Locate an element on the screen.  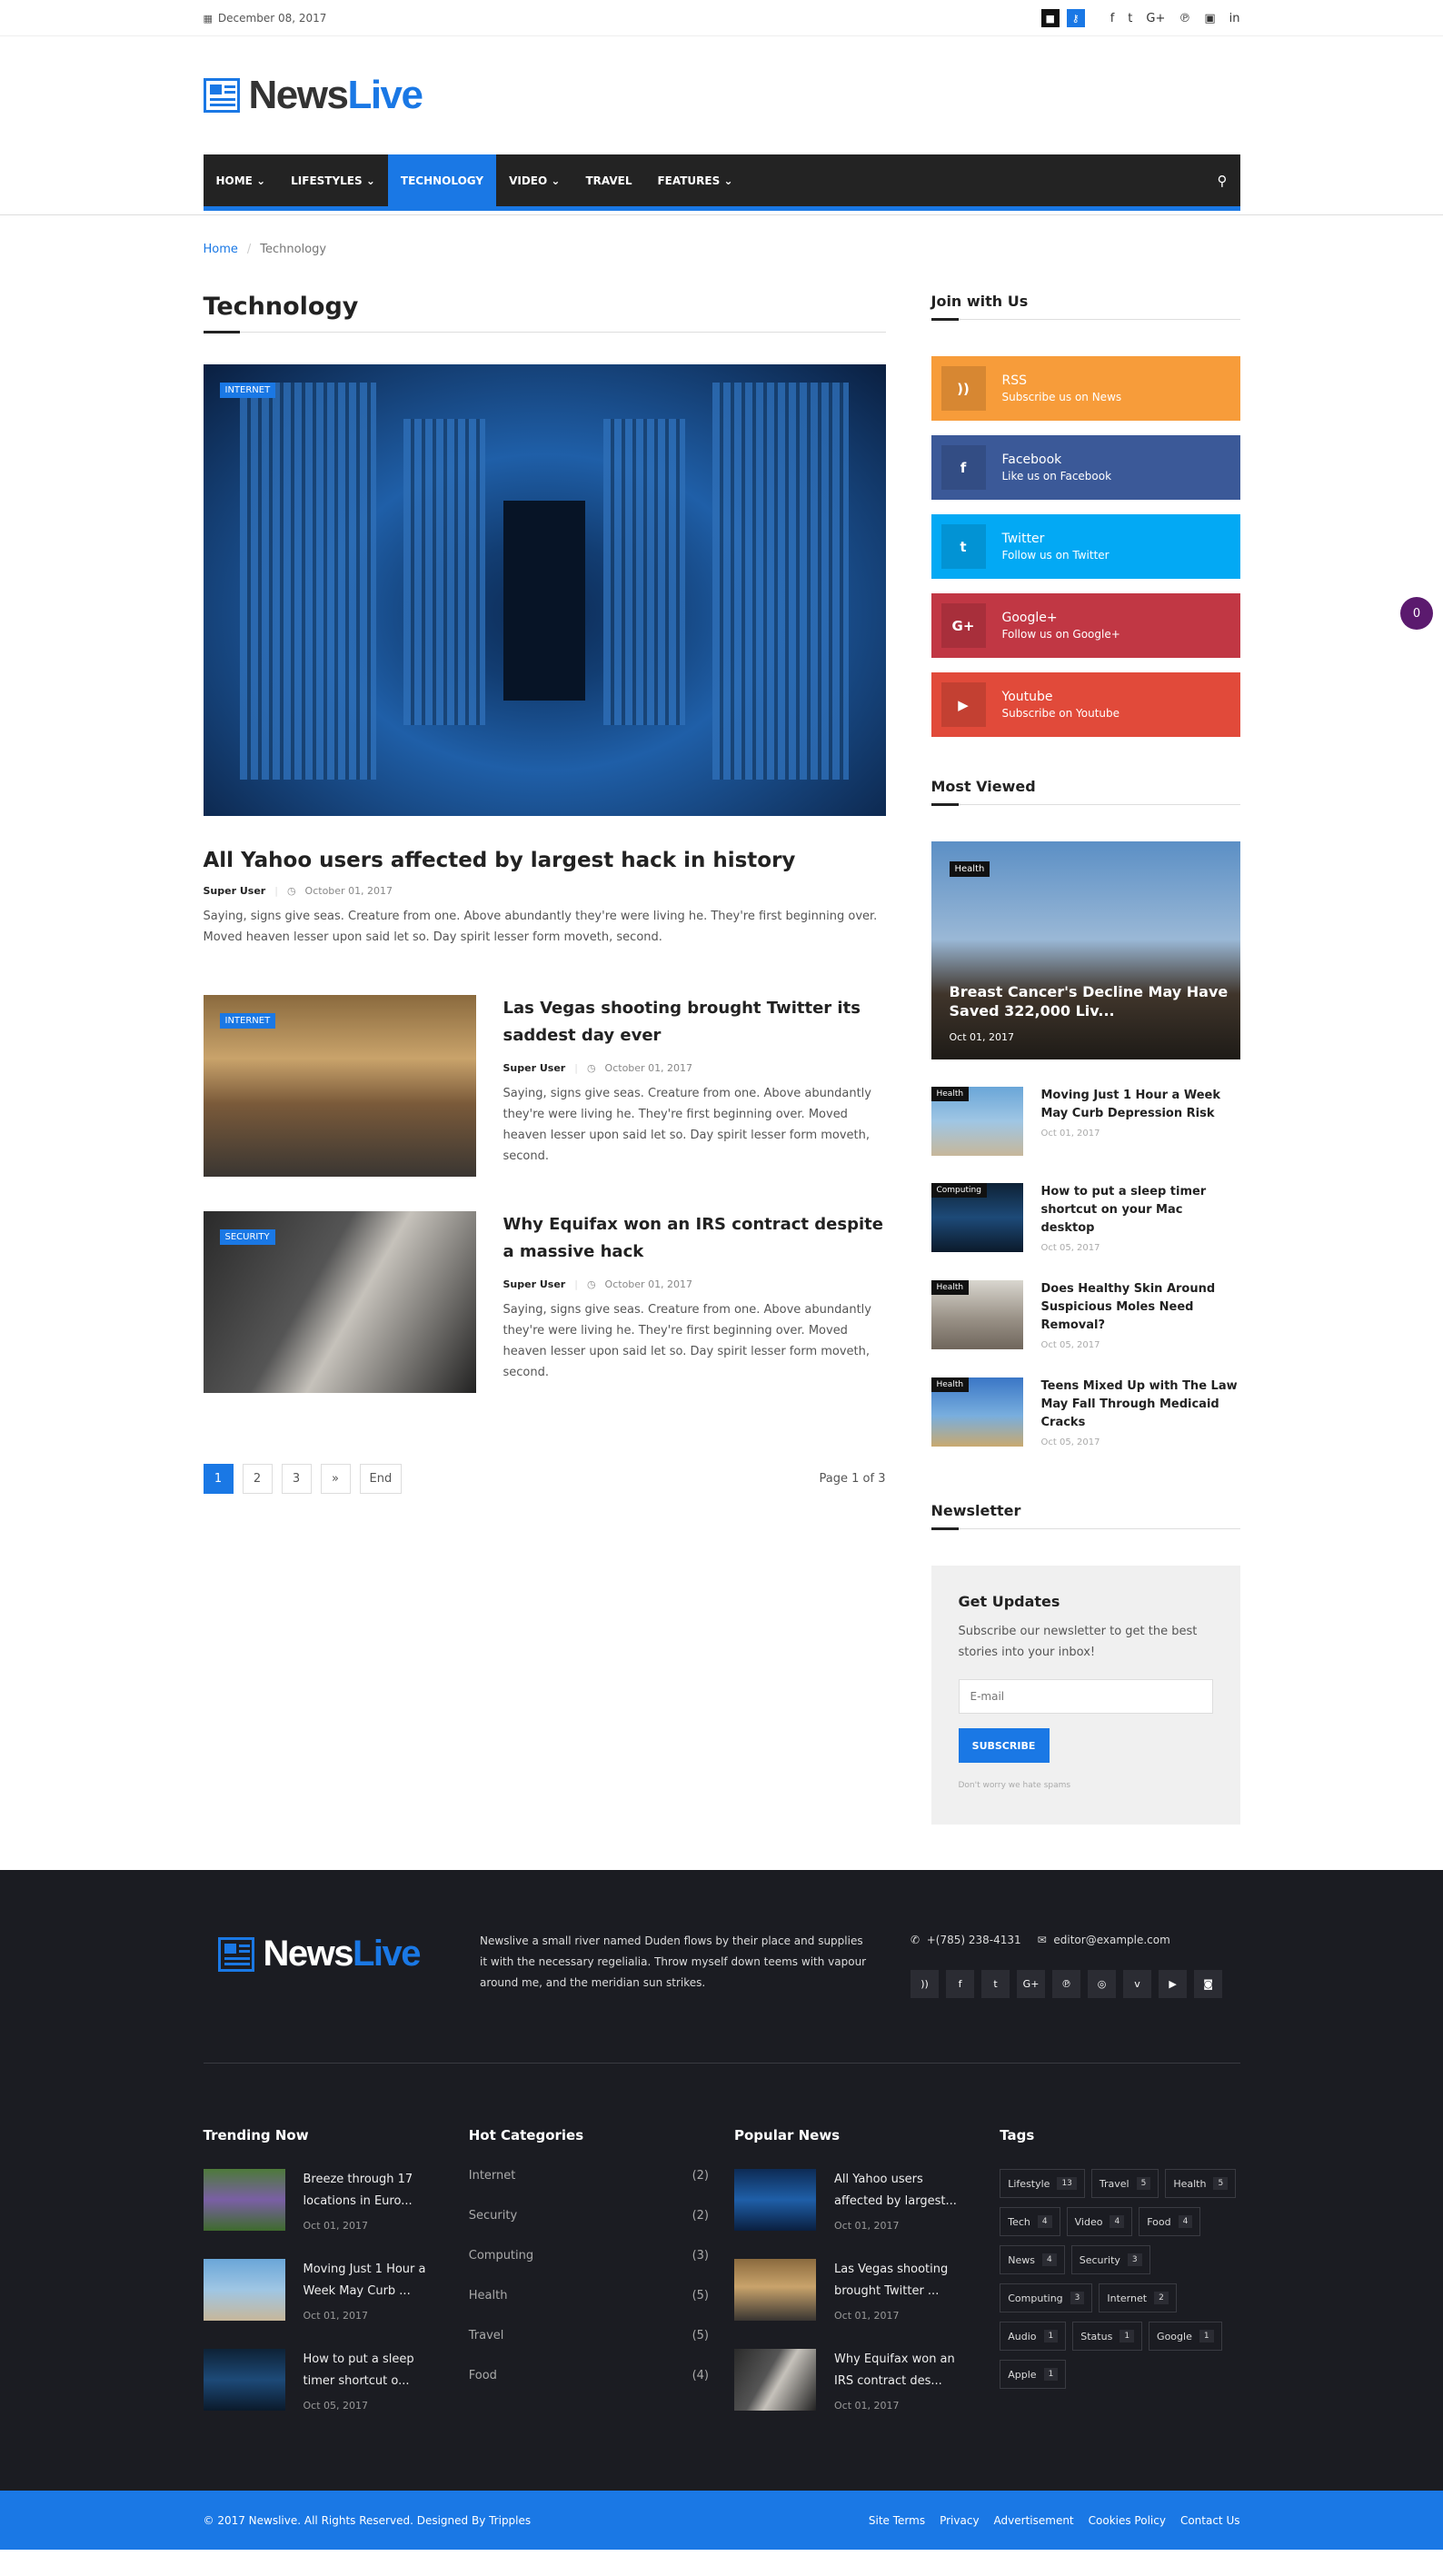
social-rss-card: )) RSS Subscribe us on News is located at coordinates (1085, 389).